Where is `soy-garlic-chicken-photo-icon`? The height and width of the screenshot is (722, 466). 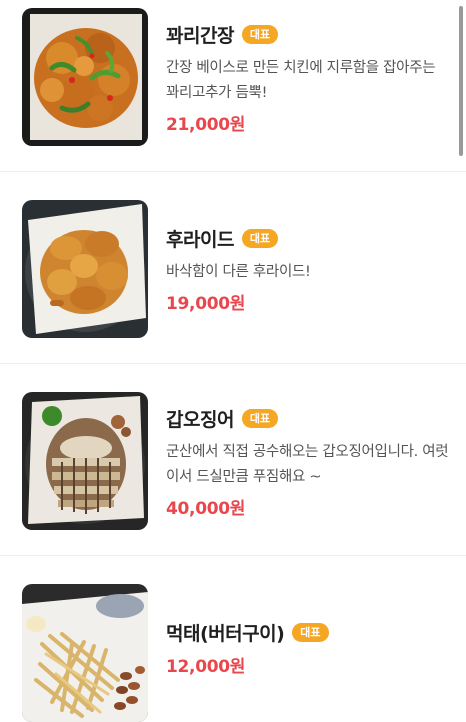 soy-garlic-chicken-photo-icon is located at coordinates (85, 77).